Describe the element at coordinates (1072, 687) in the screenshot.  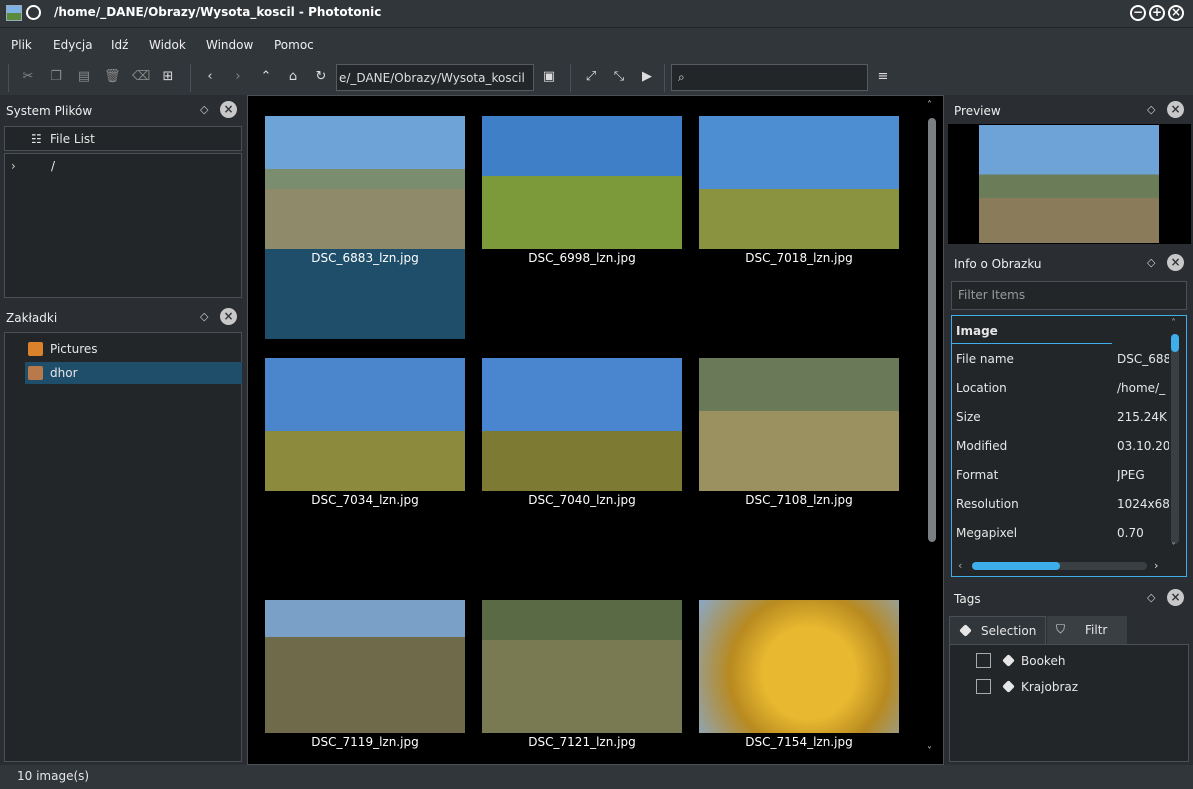
I see `tag-item: Krajobraz` at that location.